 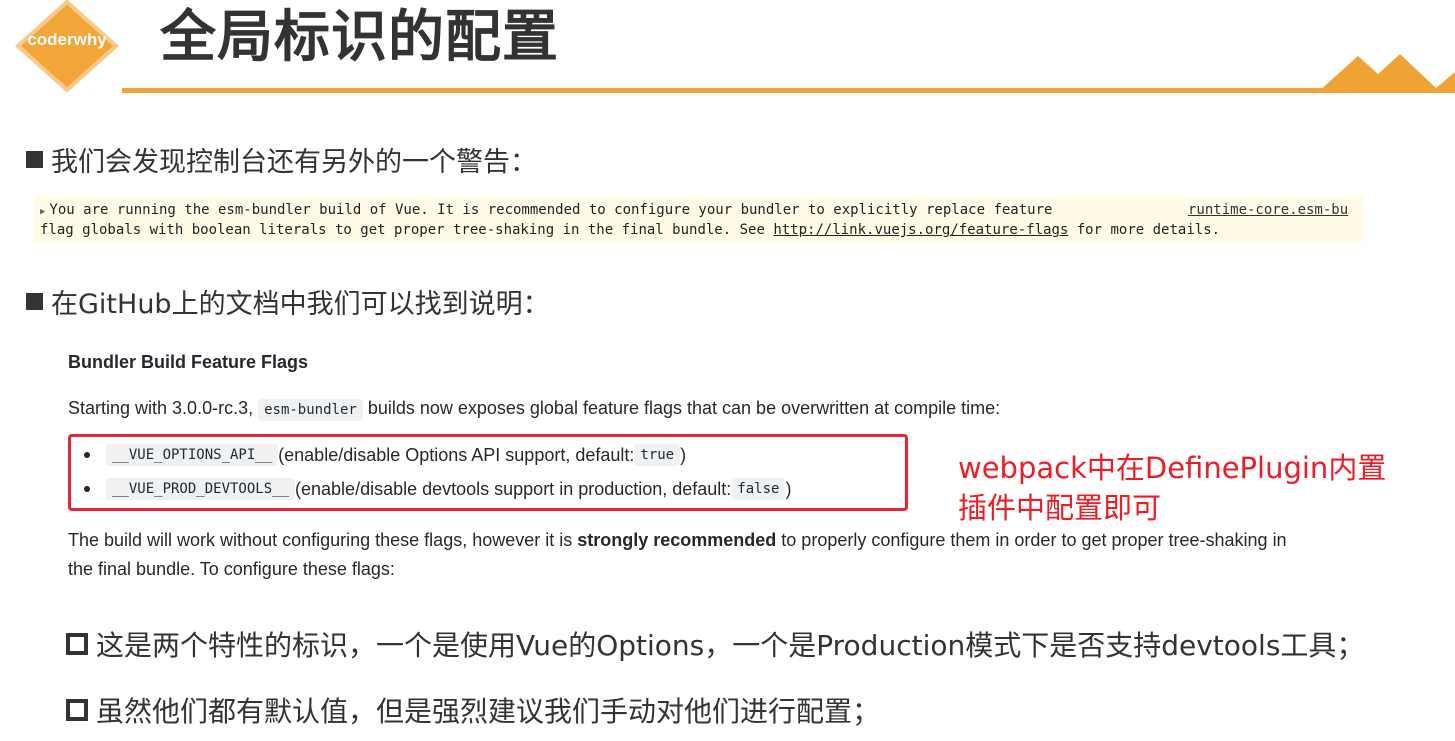 I want to click on bullet-text: 我们会发现控制台还有另外的一个警告：, so click(x=294, y=162).